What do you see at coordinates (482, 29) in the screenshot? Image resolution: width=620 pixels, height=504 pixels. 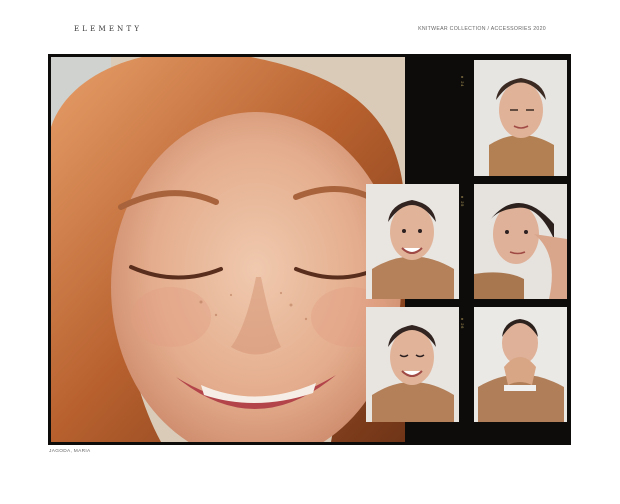 I see `collection-title: KNITWEAR COLLECTION / ACCESSORIES 2020` at bounding box center [482, 29].